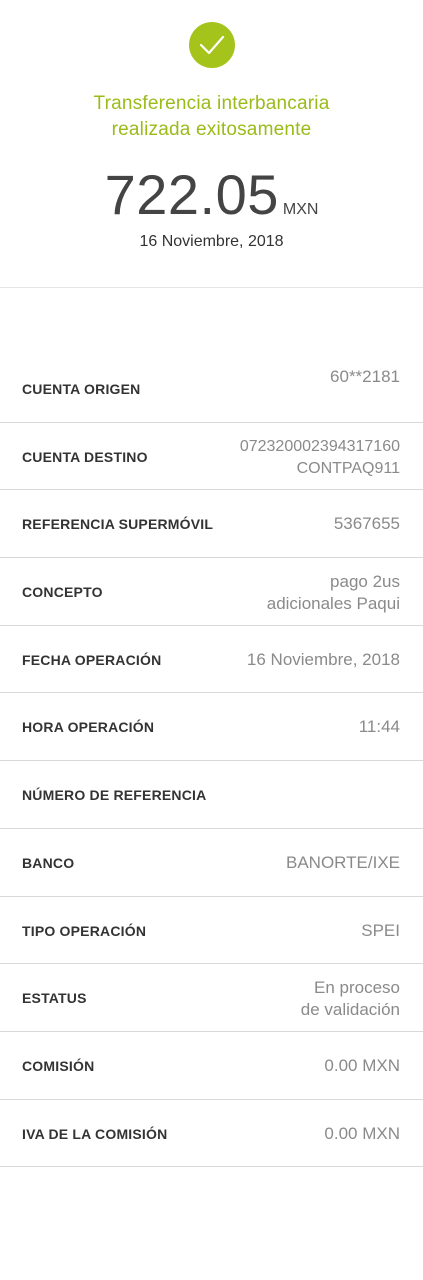 This screenshot has height=1280, width=423. Describe the element at coordinates (95, 1133) in the screenshot. I see `detail-label: IVA DE LA COMISIÓN` at that location.